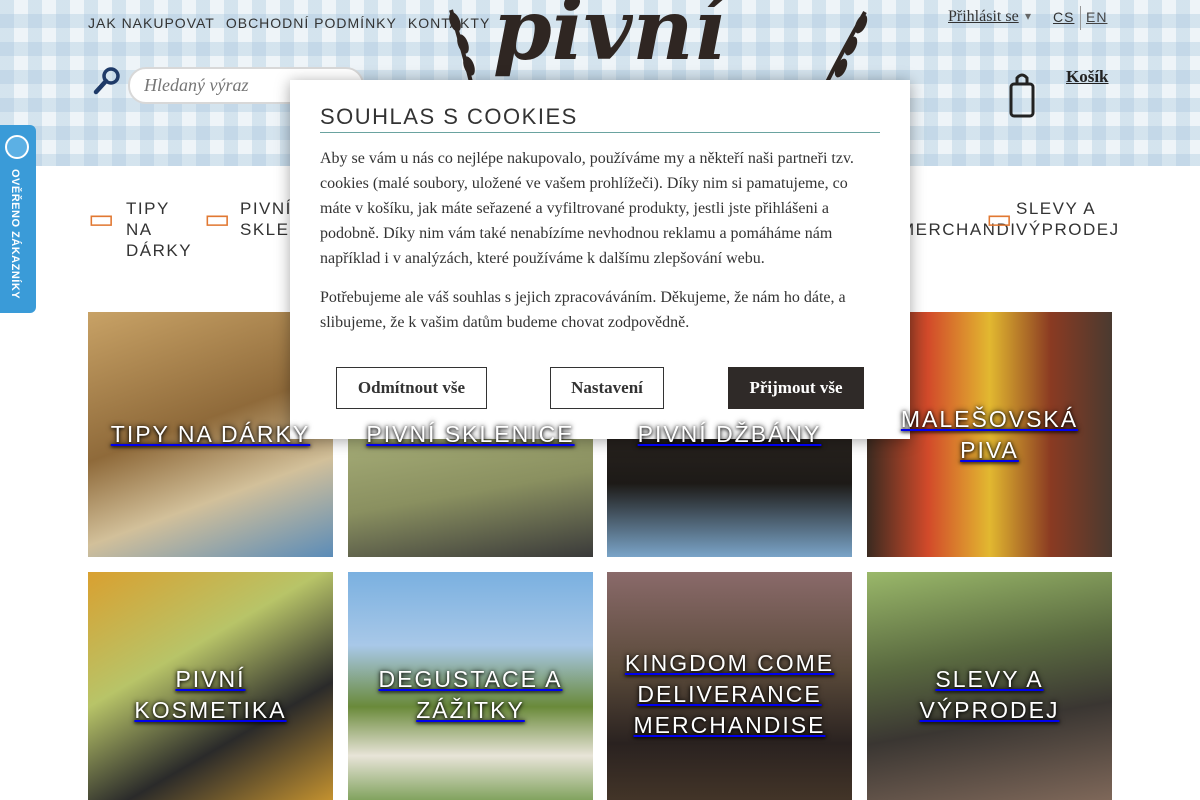  I want to click on accept-all-button: Přijmout vše, so click(796, 388).